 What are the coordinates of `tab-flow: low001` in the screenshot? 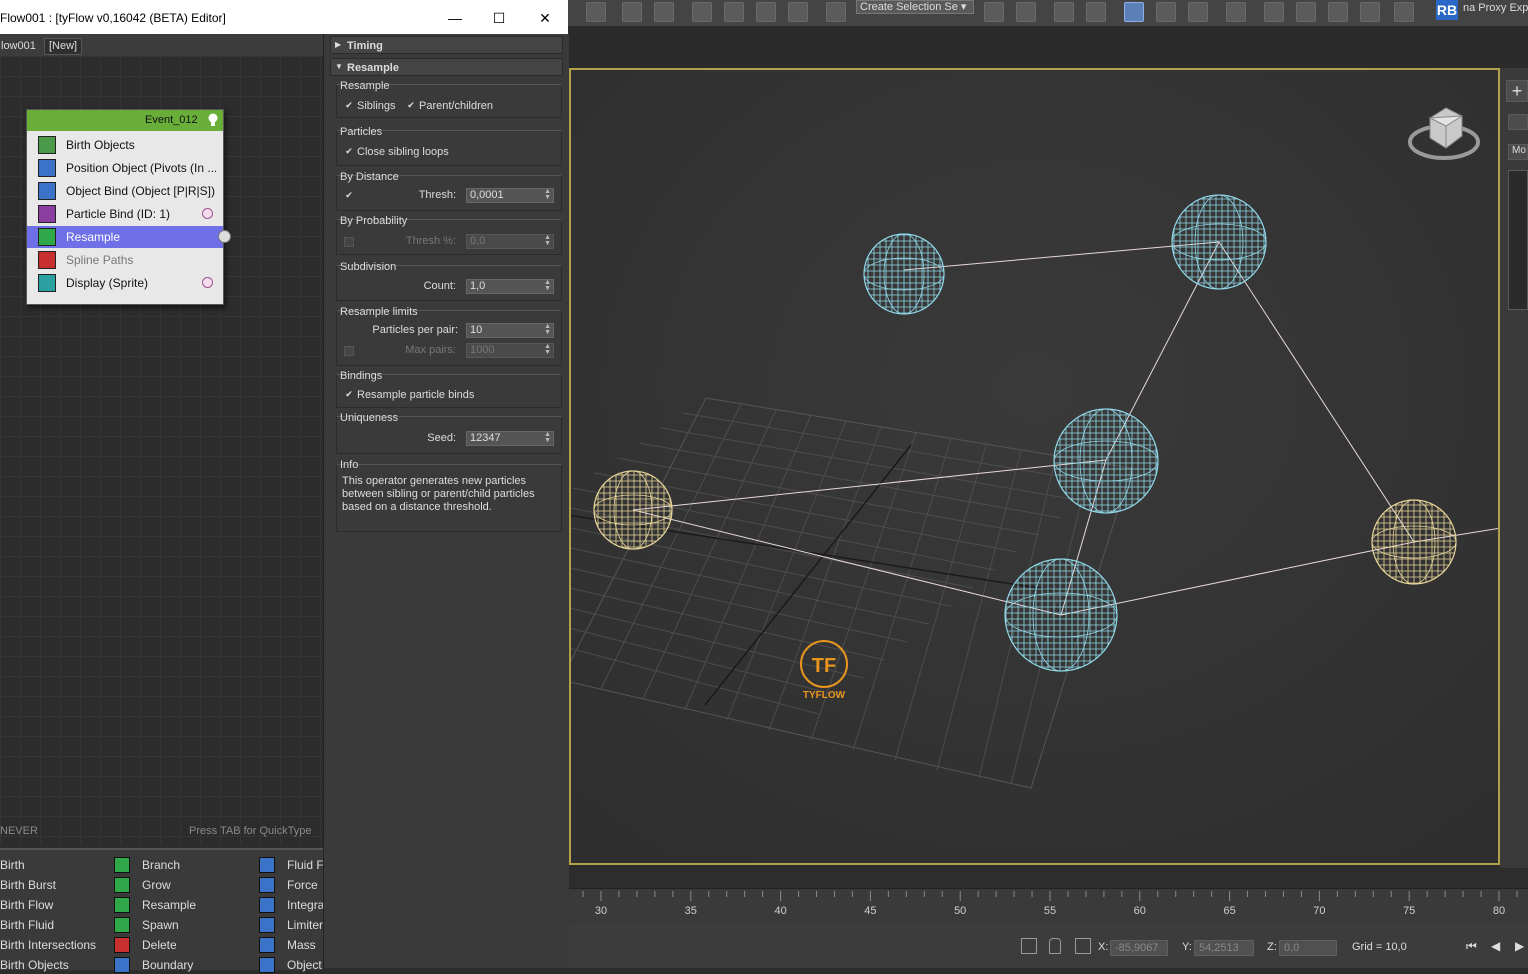 It's located at (20, 46).